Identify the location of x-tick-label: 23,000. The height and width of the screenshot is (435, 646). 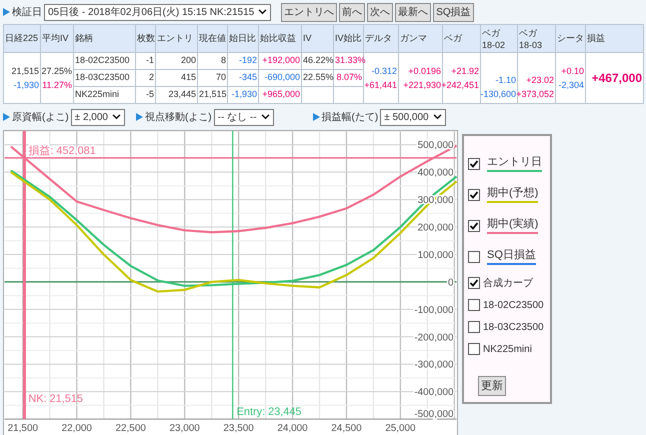
(184, 428).